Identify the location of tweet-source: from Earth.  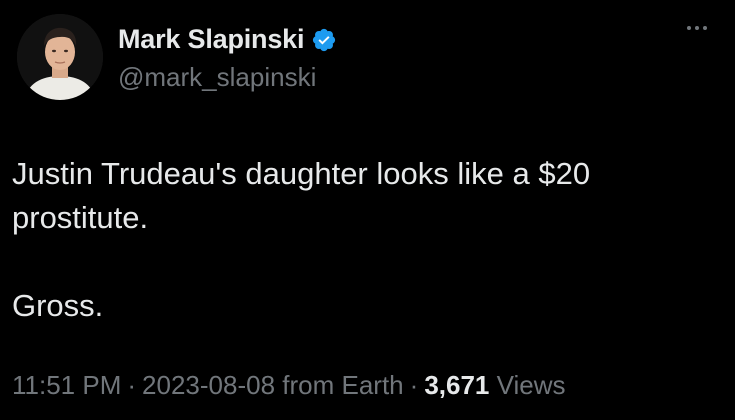
(343, 385).